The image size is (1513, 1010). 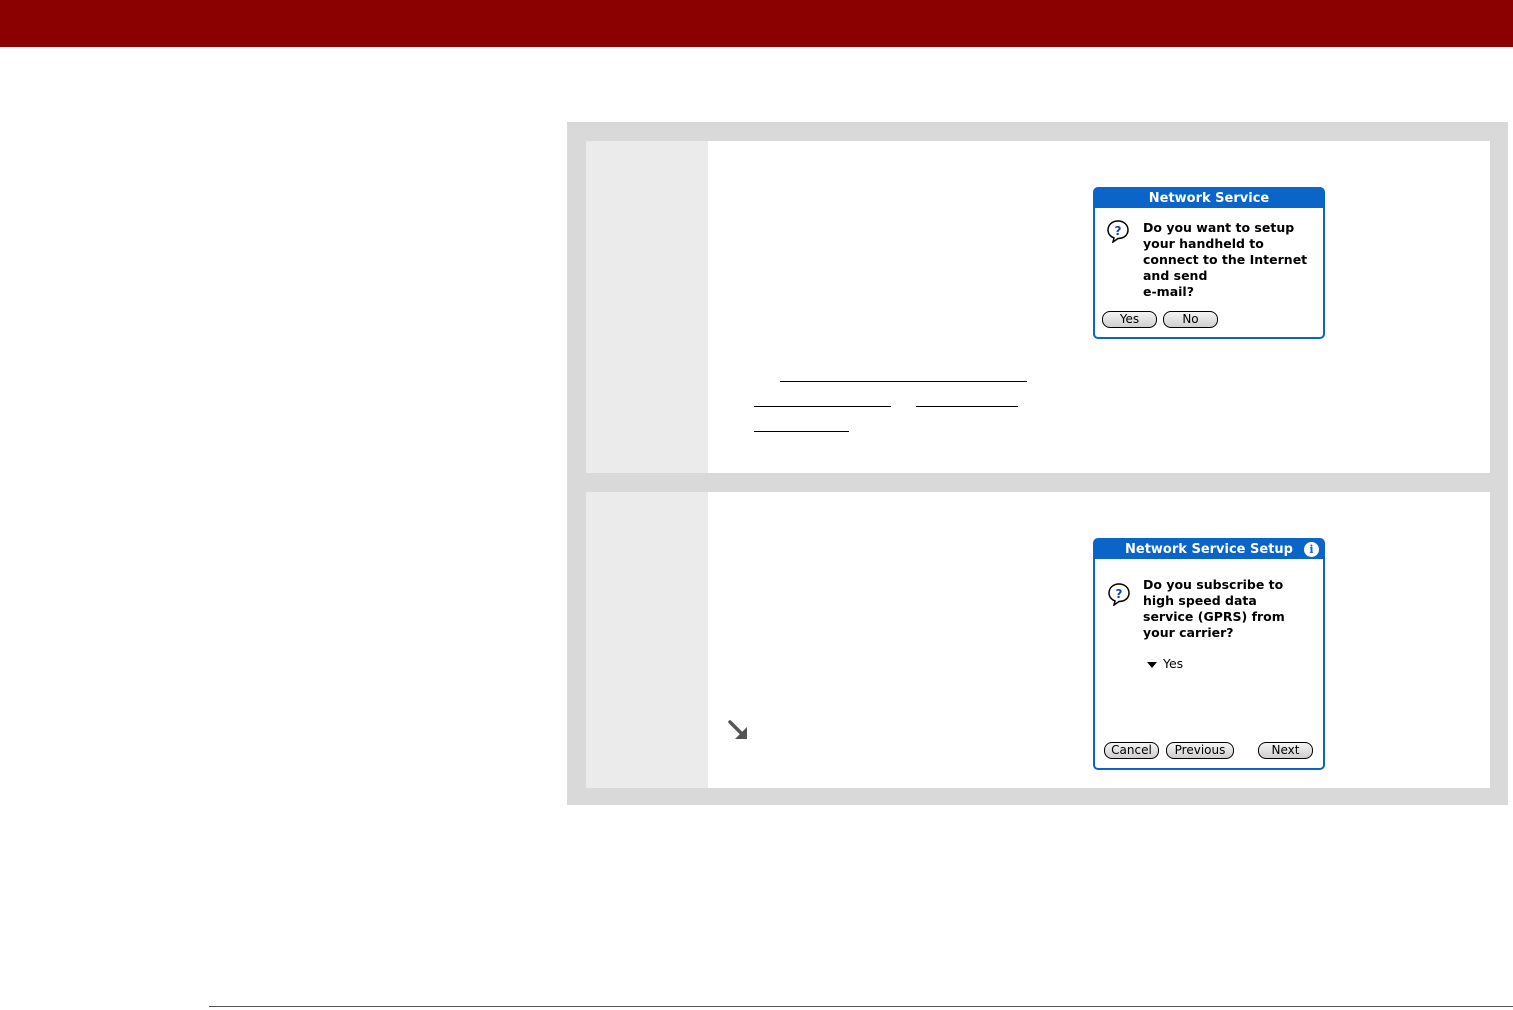 I want to click on header-band, so click(x=756, y=23).